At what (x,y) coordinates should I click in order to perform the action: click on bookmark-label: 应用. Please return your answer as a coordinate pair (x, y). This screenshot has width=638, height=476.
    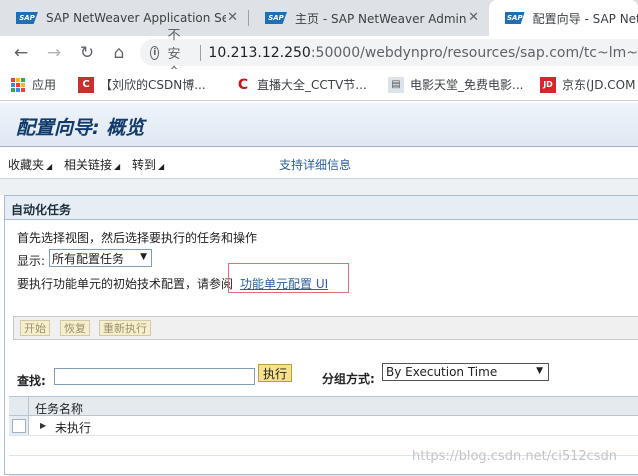
    Looking at the image, I should click on (44, 85).